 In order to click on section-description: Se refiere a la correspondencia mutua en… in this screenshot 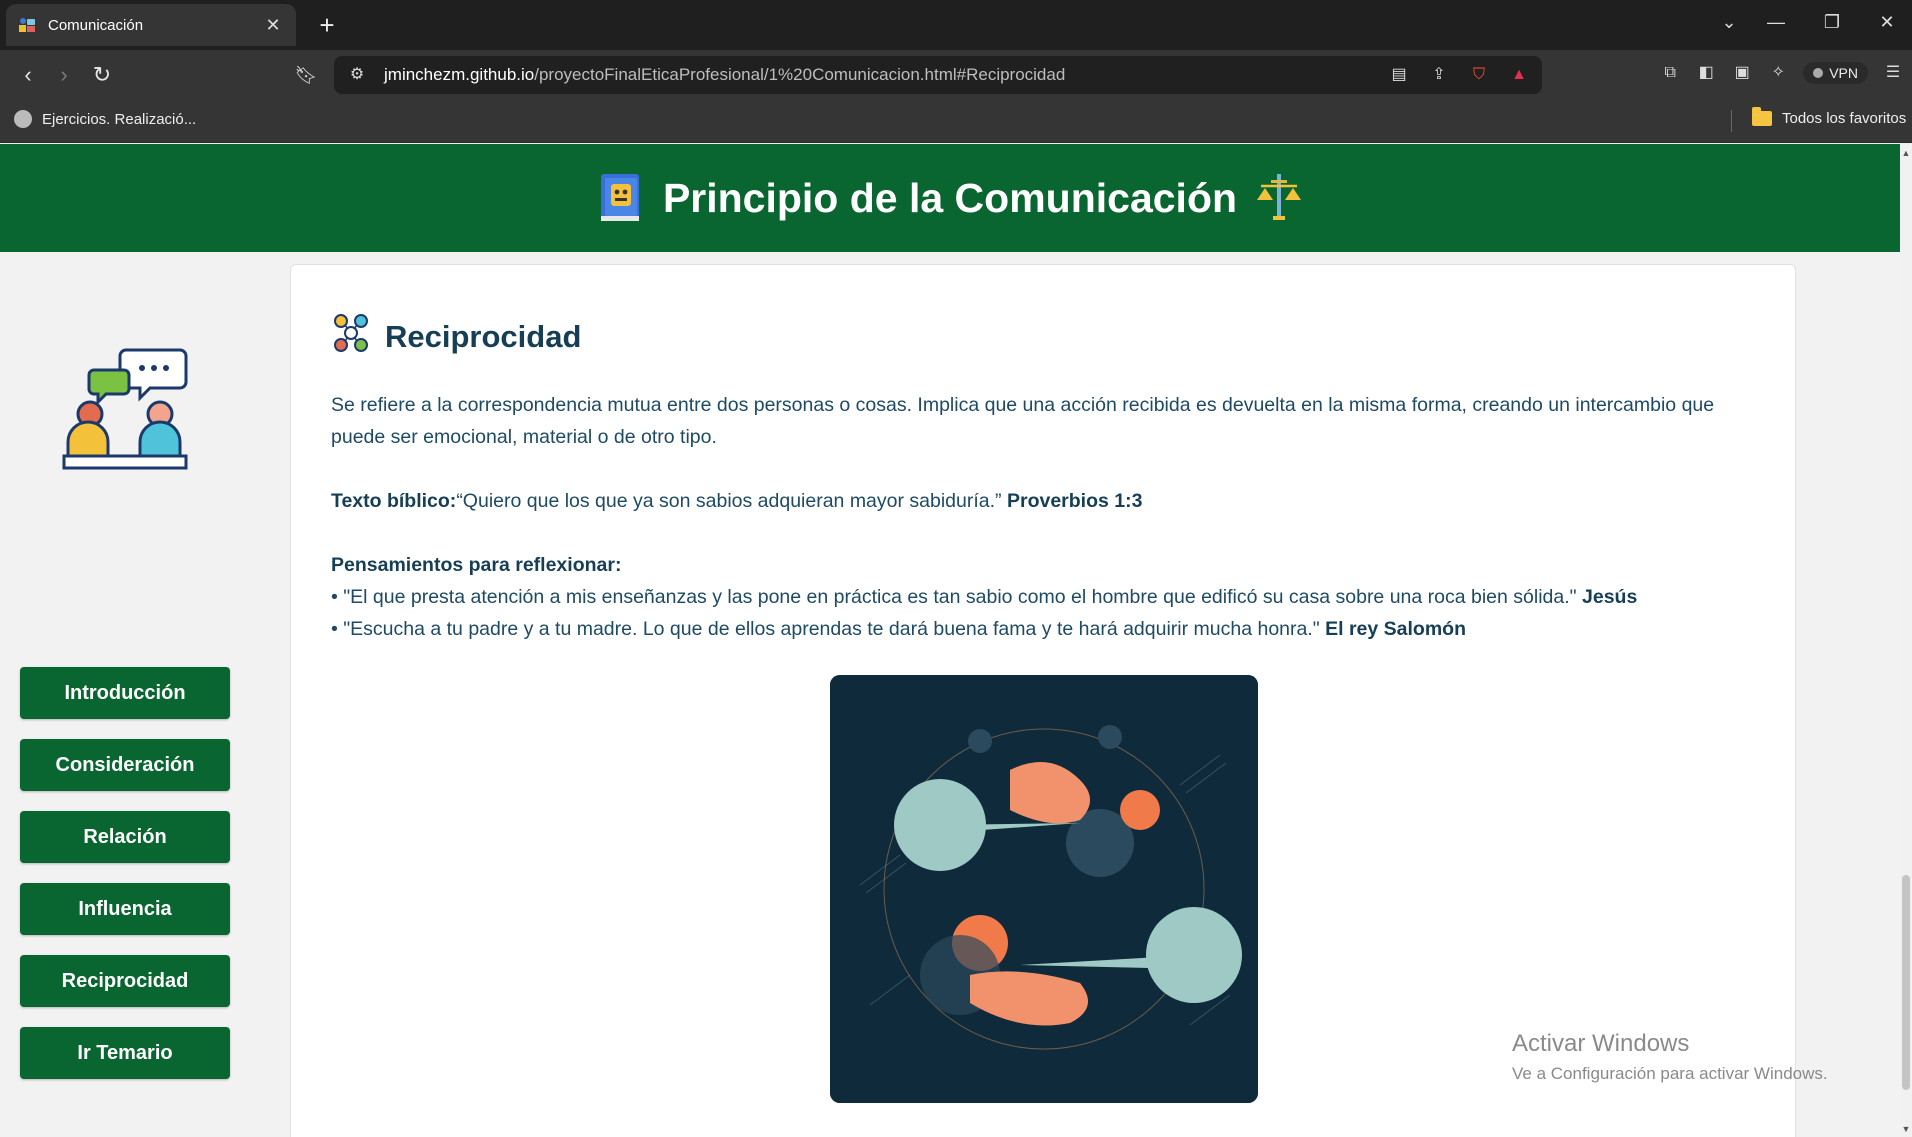, I will do `click(1023, 421)`.